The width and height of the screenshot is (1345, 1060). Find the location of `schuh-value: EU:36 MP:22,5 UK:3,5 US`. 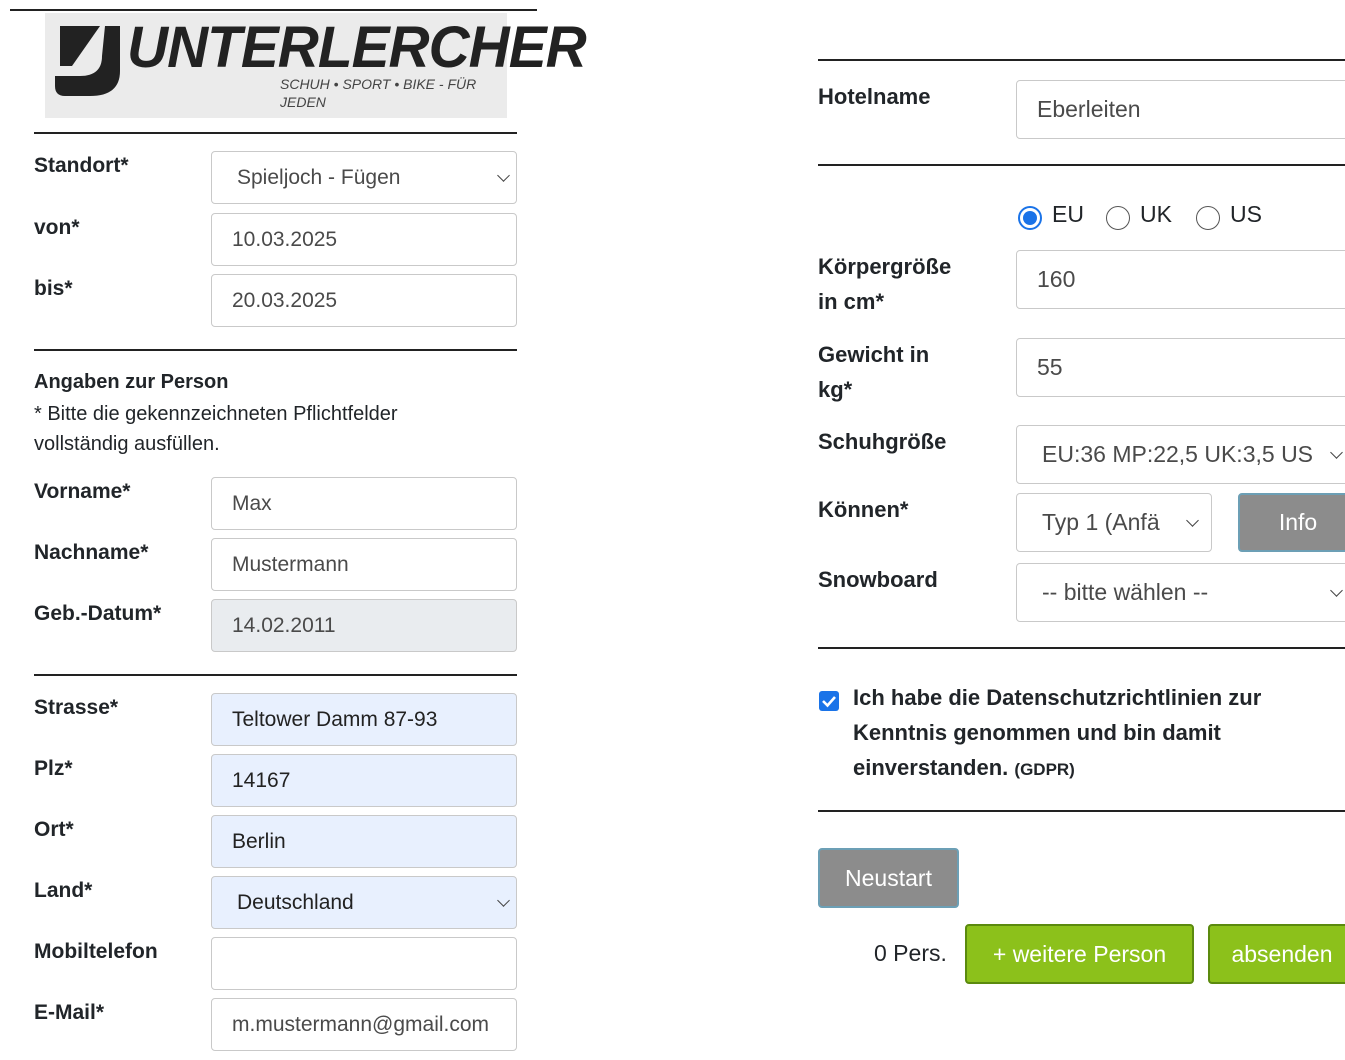

schuh-value: EU:36 MP:22,5 UK:3,5 US is located at coordinates (1178, 454).